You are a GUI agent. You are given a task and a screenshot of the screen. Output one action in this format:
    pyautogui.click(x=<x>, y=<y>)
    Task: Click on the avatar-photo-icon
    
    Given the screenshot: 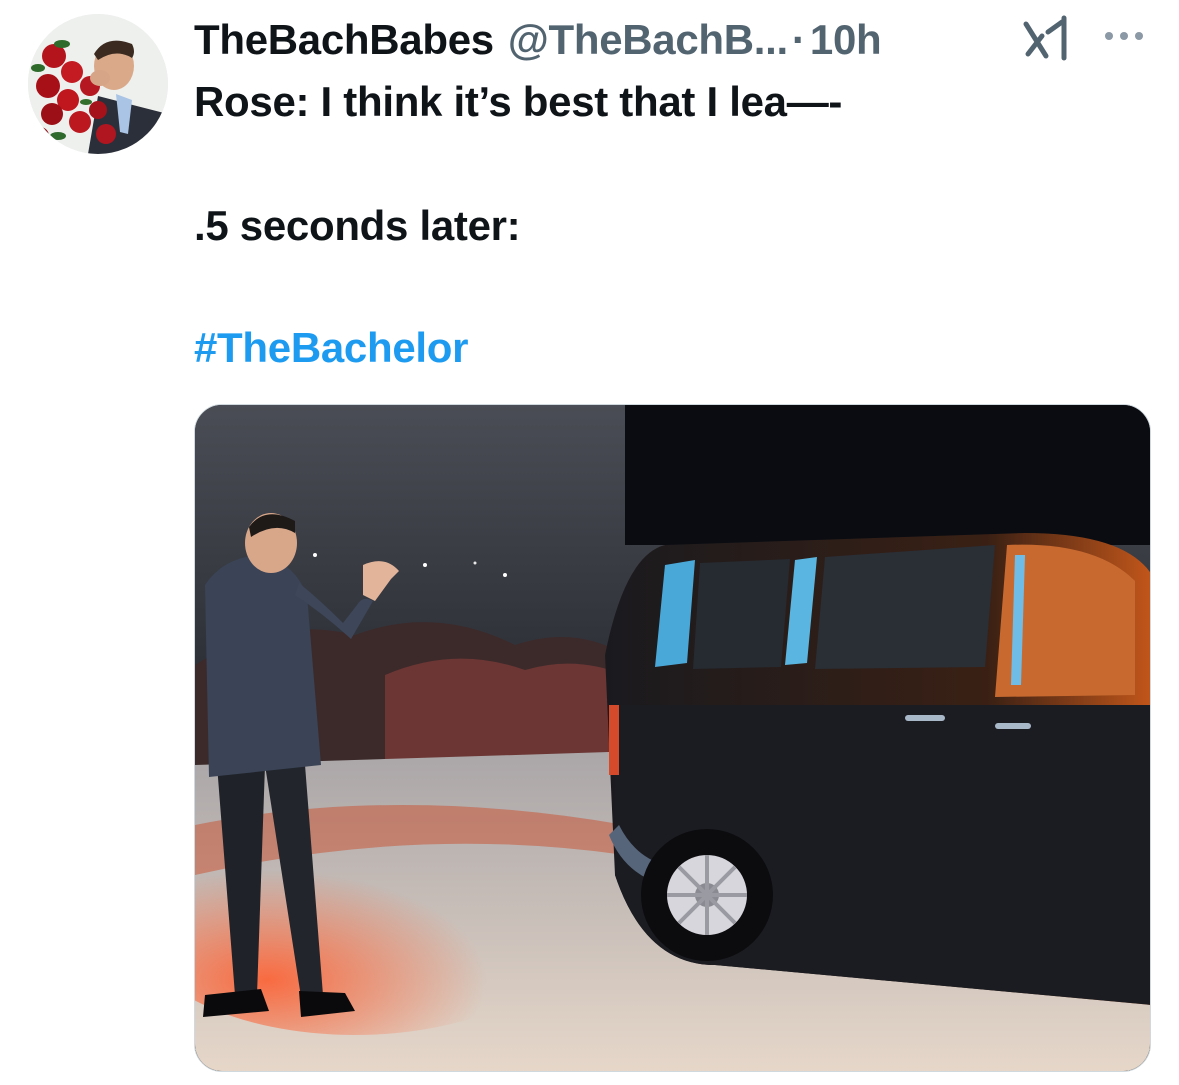 What is the action you would take?
    pyautogui.click(x=98, y=84)
    